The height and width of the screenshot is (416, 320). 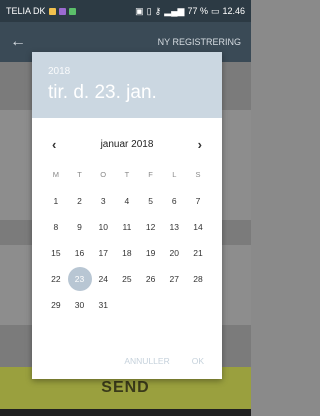 What do you see at coordinates (198, 227) in the screenshot?
I see `day-cell: 14` at bounding box center [198, 227].